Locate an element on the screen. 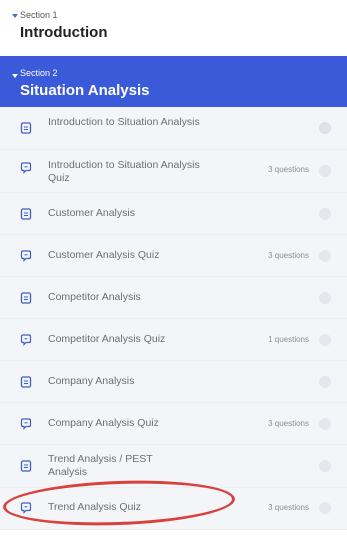 Image resolution: width=347 pixels, height=559 pixels. section-2-title: Situation Analysis is located at coordinates (85, 90).